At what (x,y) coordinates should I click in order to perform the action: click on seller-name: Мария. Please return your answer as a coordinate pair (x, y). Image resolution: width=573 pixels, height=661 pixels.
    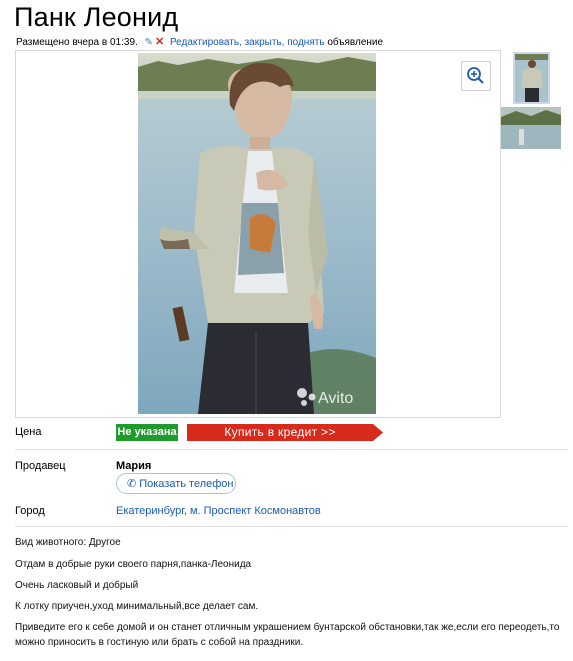
    Looking at the image, I should click on (134, 466).